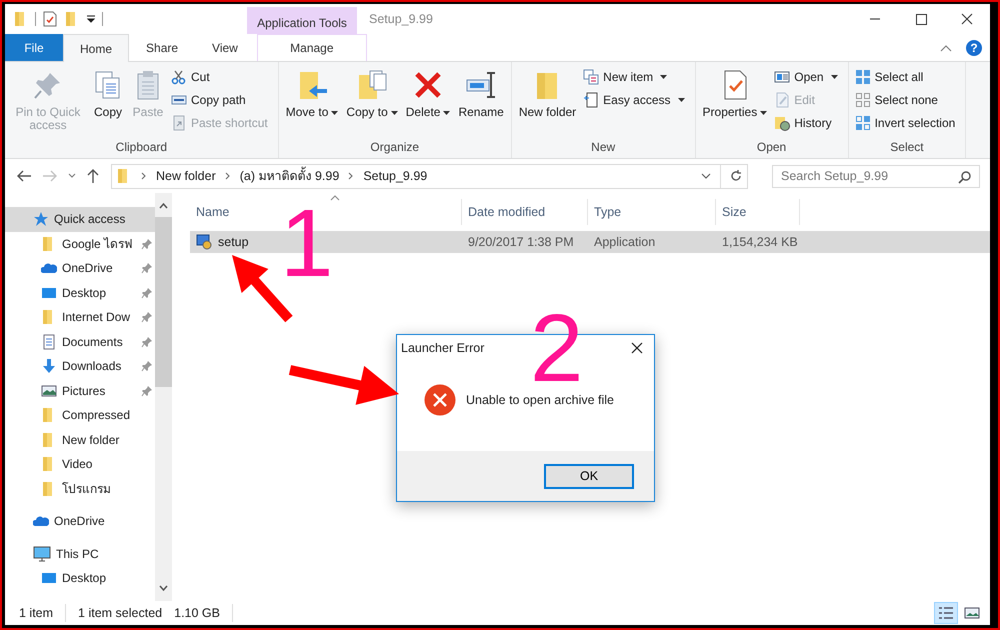 The width and height of the screenshot is (1000, 630). I want to click on history-icon, so click(782, 123).